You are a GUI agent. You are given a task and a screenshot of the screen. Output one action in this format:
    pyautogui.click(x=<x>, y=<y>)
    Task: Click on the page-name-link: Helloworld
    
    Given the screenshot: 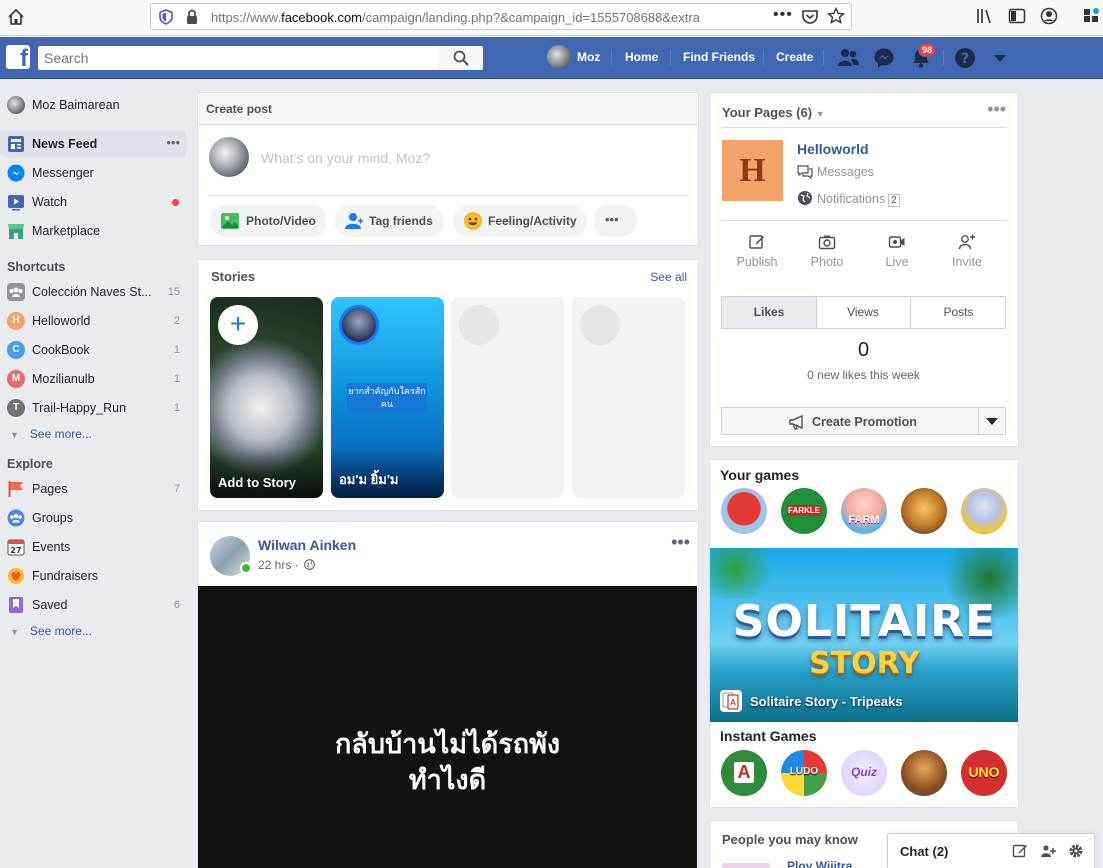 What is the action you would take?
    pyautogui.click(x=833, y=149)
    